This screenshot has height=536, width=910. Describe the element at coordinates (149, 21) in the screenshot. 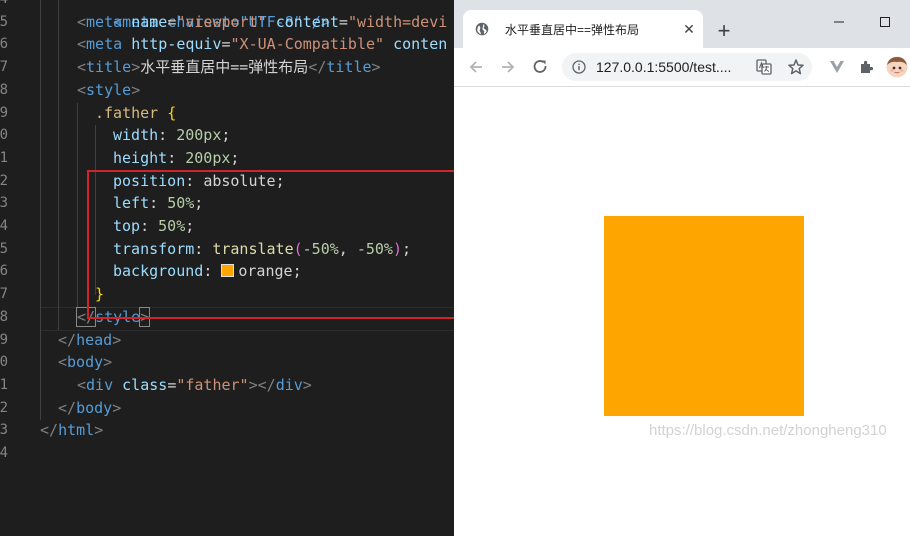

I see `code-token: name` at that location.